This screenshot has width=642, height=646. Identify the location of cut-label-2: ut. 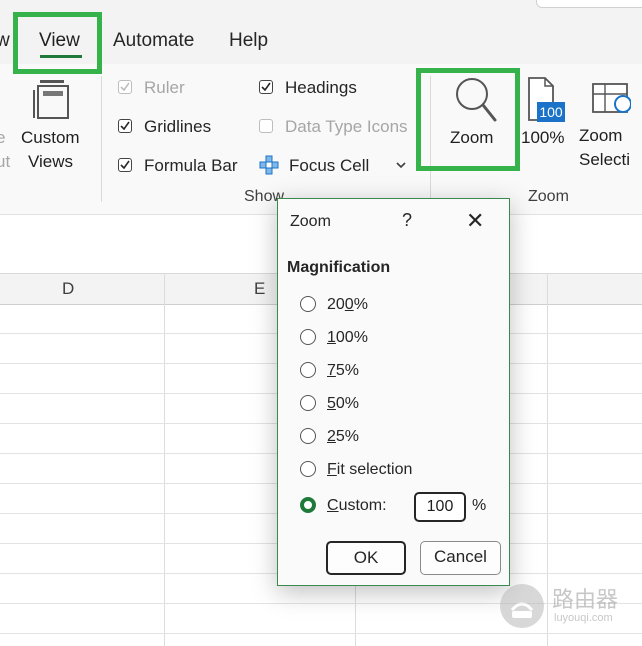
(5, 161).